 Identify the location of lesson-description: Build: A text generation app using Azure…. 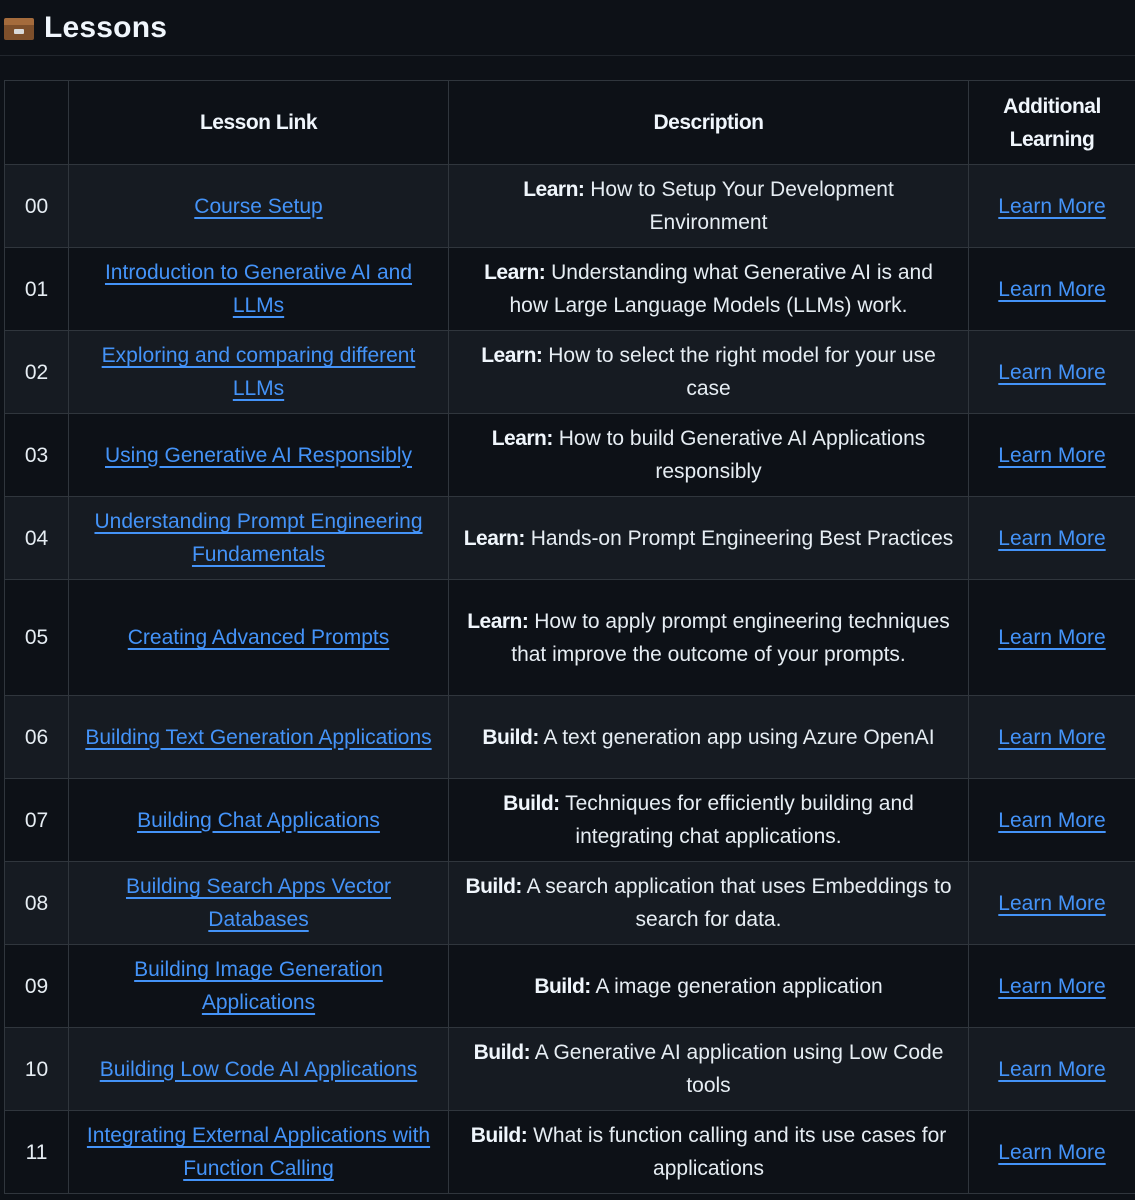
(708, 737).